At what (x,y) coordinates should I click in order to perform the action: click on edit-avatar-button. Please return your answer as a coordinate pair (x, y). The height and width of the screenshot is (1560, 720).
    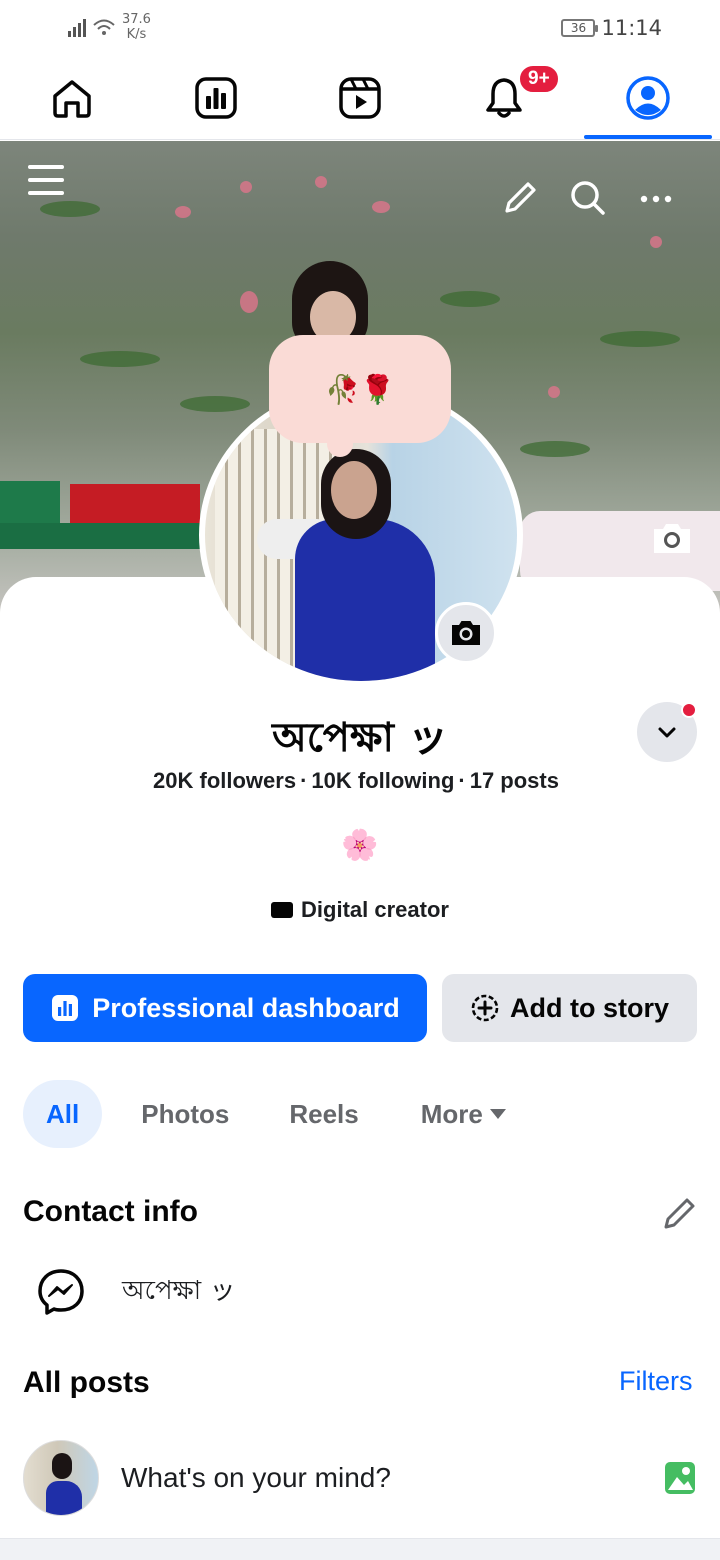
    Looking at the image, I should click on (466, 633).